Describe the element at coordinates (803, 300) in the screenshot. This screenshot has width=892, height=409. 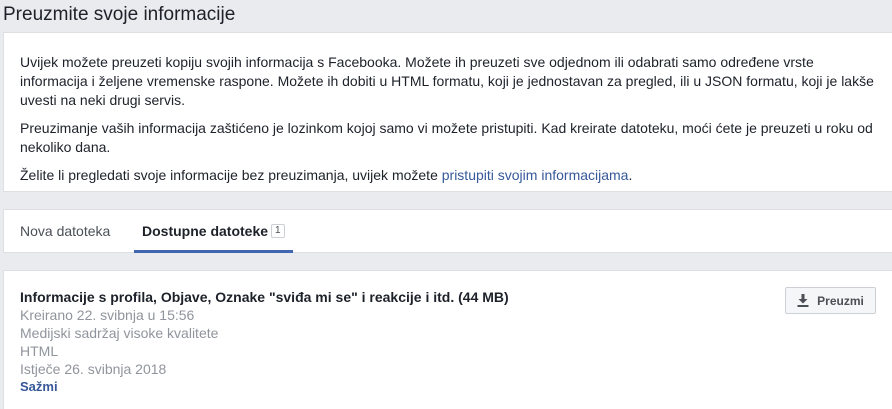
I see `download-icon` at that location.